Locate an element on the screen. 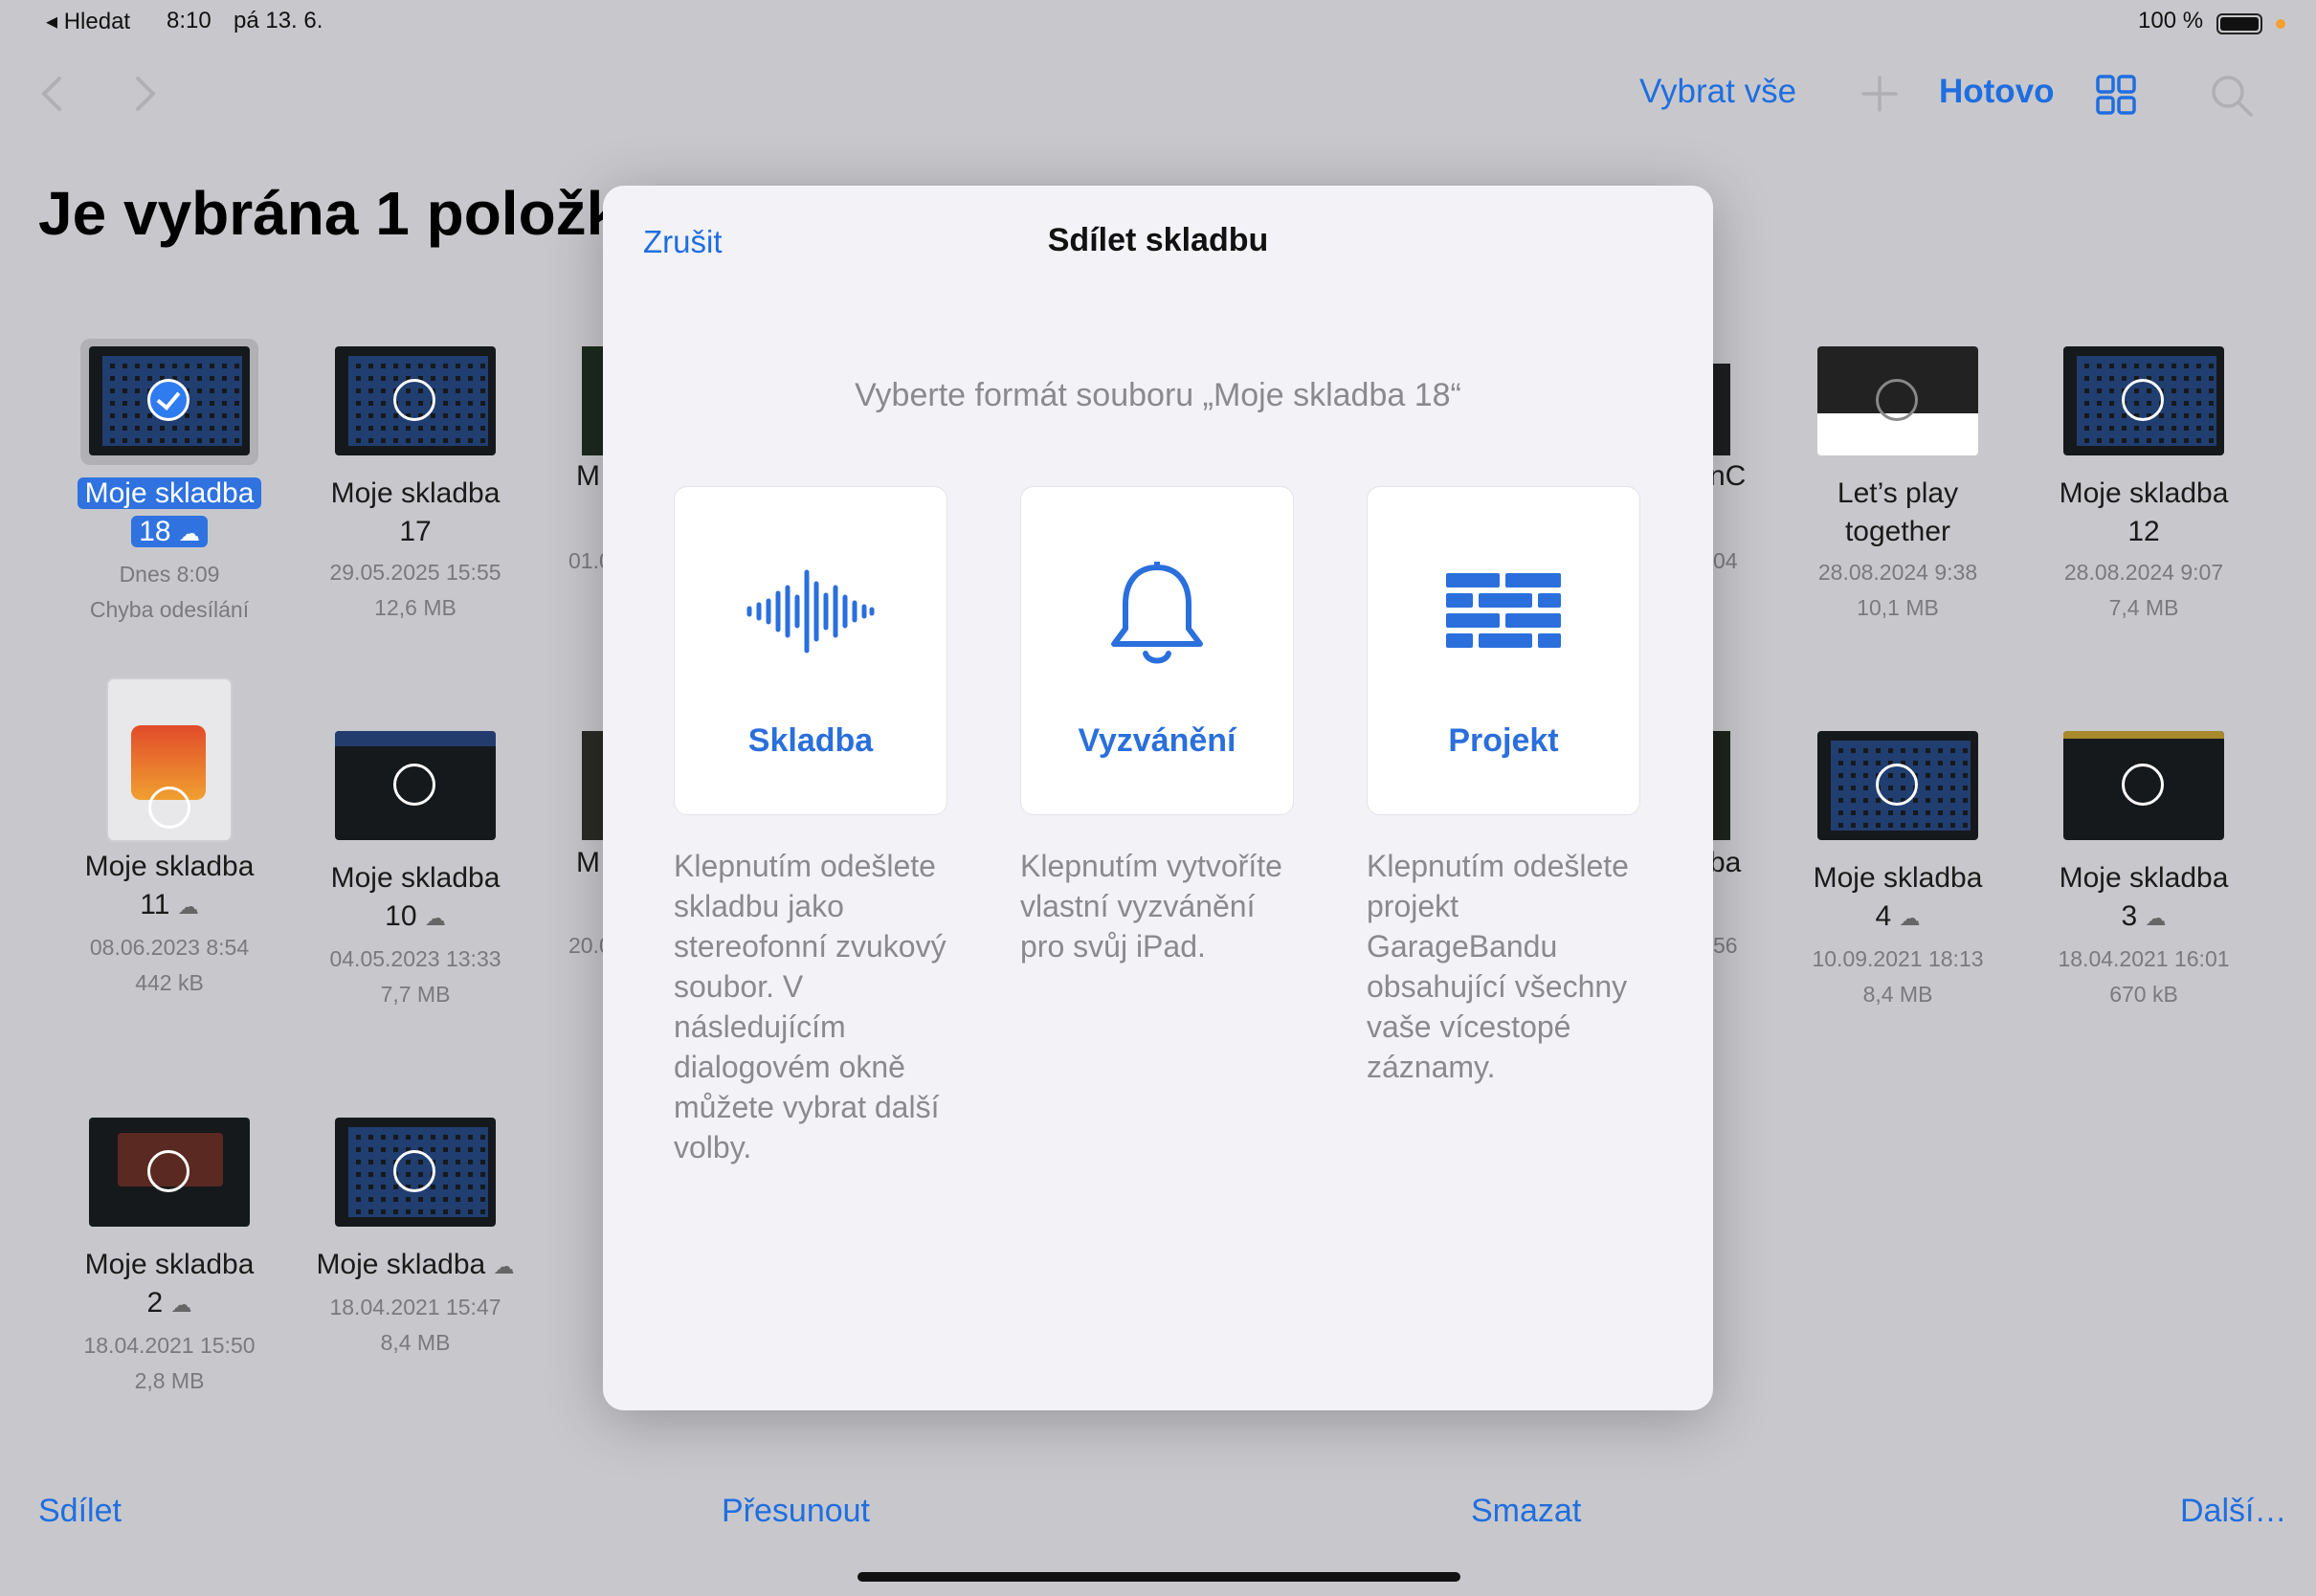 This screenshot has height=1596, width=2316. file-item: Moje skladba 2 ☁ 18.04.2021 15:50 2,8 MB is located at coordinates (169, 1259).